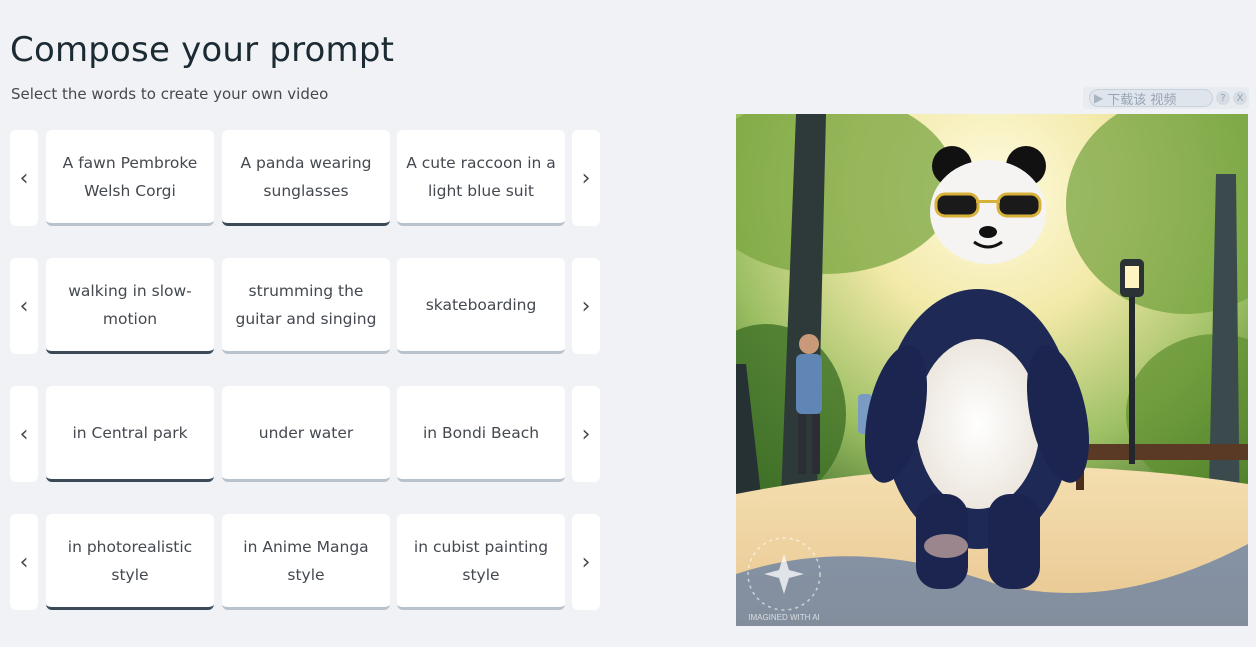 This screenshot has height=647, width=1256. Describe the element at coordinates (481, 434) in the screenshot. I see `prompt-option-card: in Bondi Beach` at that location.